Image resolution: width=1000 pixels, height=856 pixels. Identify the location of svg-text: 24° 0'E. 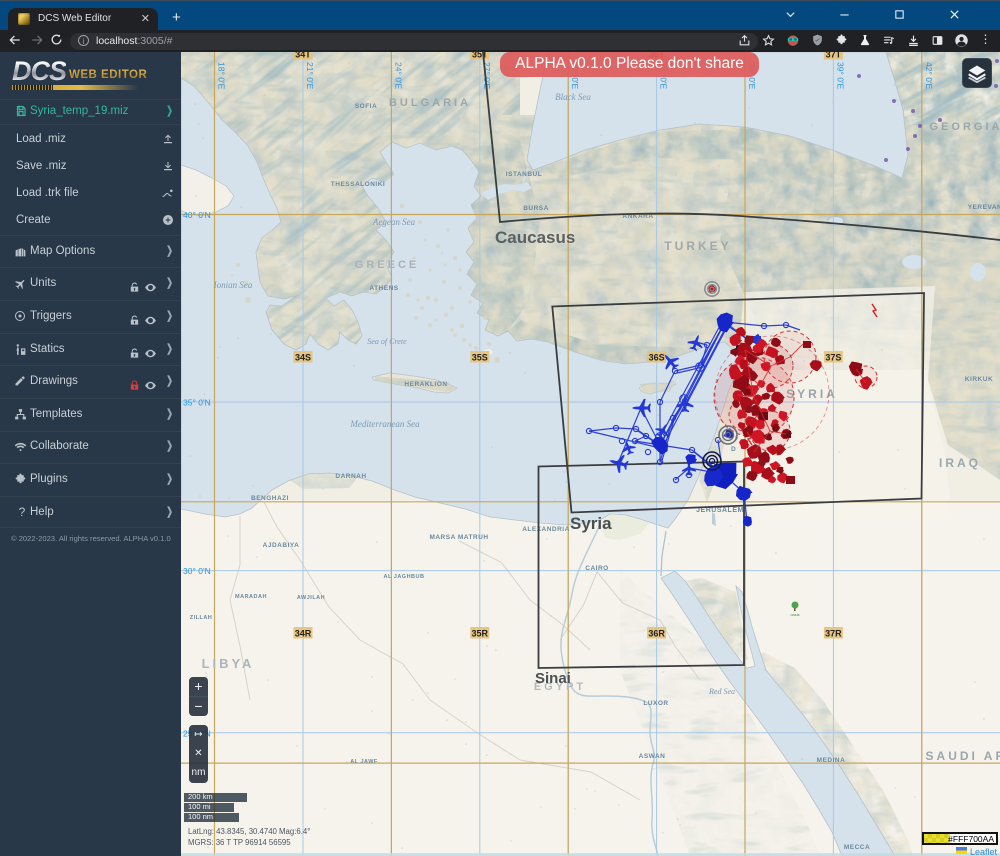
(398, 76).